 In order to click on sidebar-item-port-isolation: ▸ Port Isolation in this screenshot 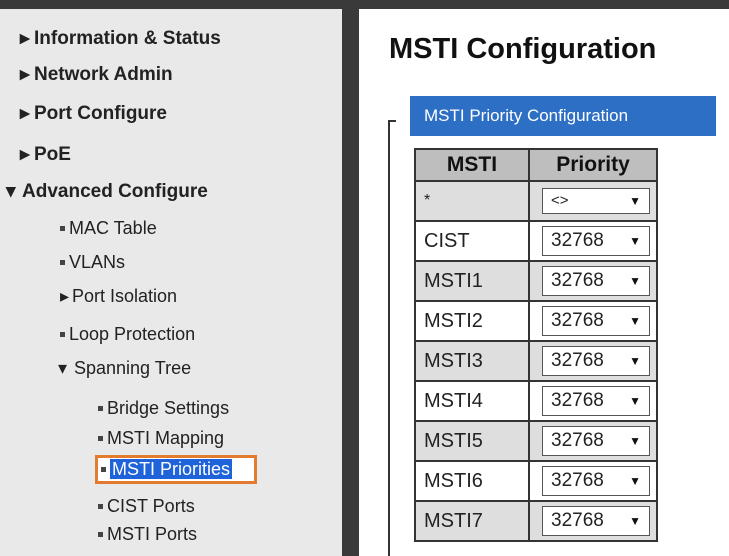, I will do `click(118, 296)`.